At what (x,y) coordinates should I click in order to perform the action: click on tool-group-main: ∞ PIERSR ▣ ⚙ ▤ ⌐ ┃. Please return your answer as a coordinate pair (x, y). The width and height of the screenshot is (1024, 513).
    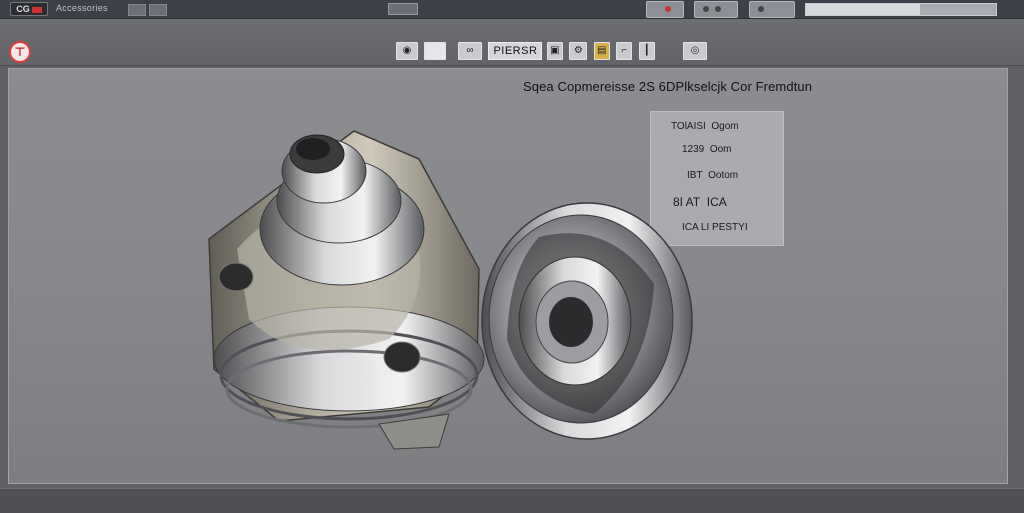
    Looking at the image, I should click on (557, 51).